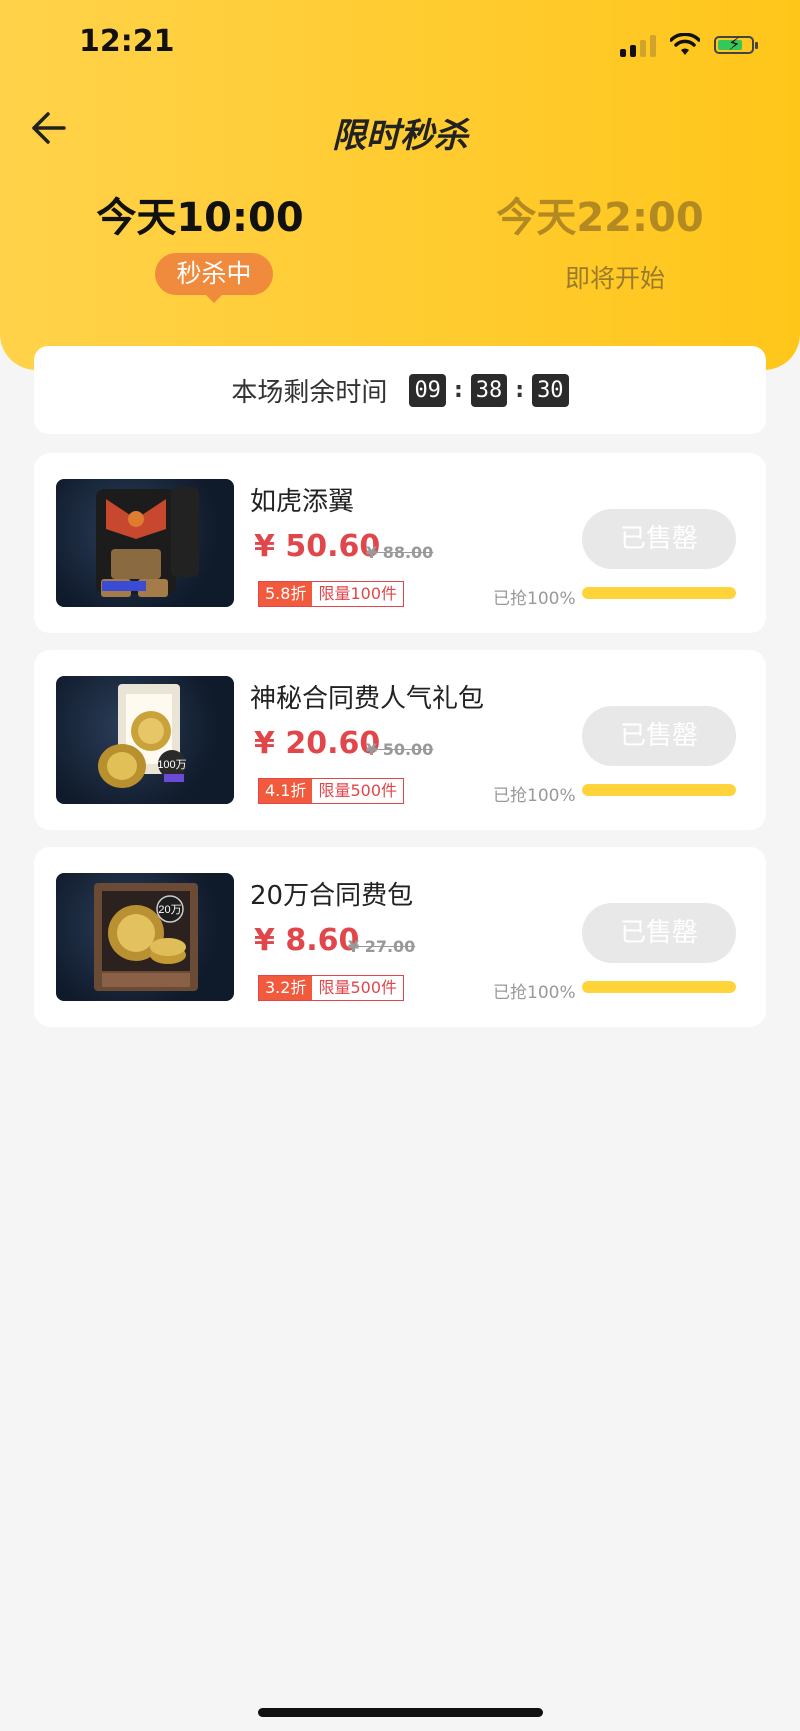 The width and height of the screenshot is (800, 1731). I want to click on product-price: ¥ 50.60, so click(317, 546).